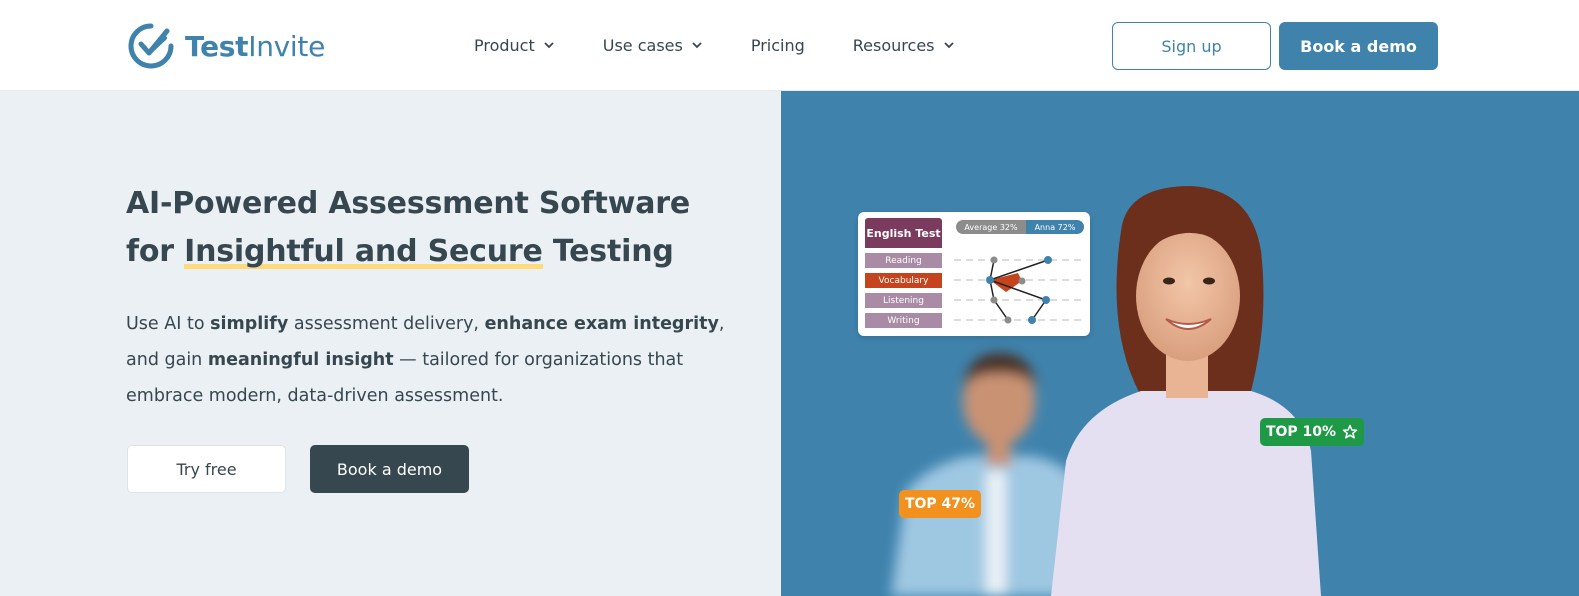 This screenshot has width=1579, height=596. What do you see at coordinates (155, 251) in the screenshot?
I see `hero-title-for: for` at bounding box center [155, 251].